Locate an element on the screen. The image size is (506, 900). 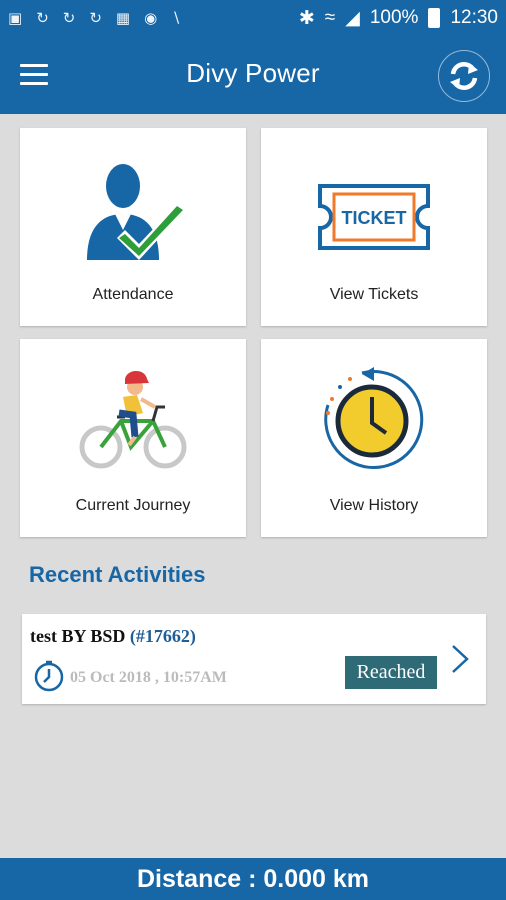
status-badge: Reached is located at coordinates (391, 672).